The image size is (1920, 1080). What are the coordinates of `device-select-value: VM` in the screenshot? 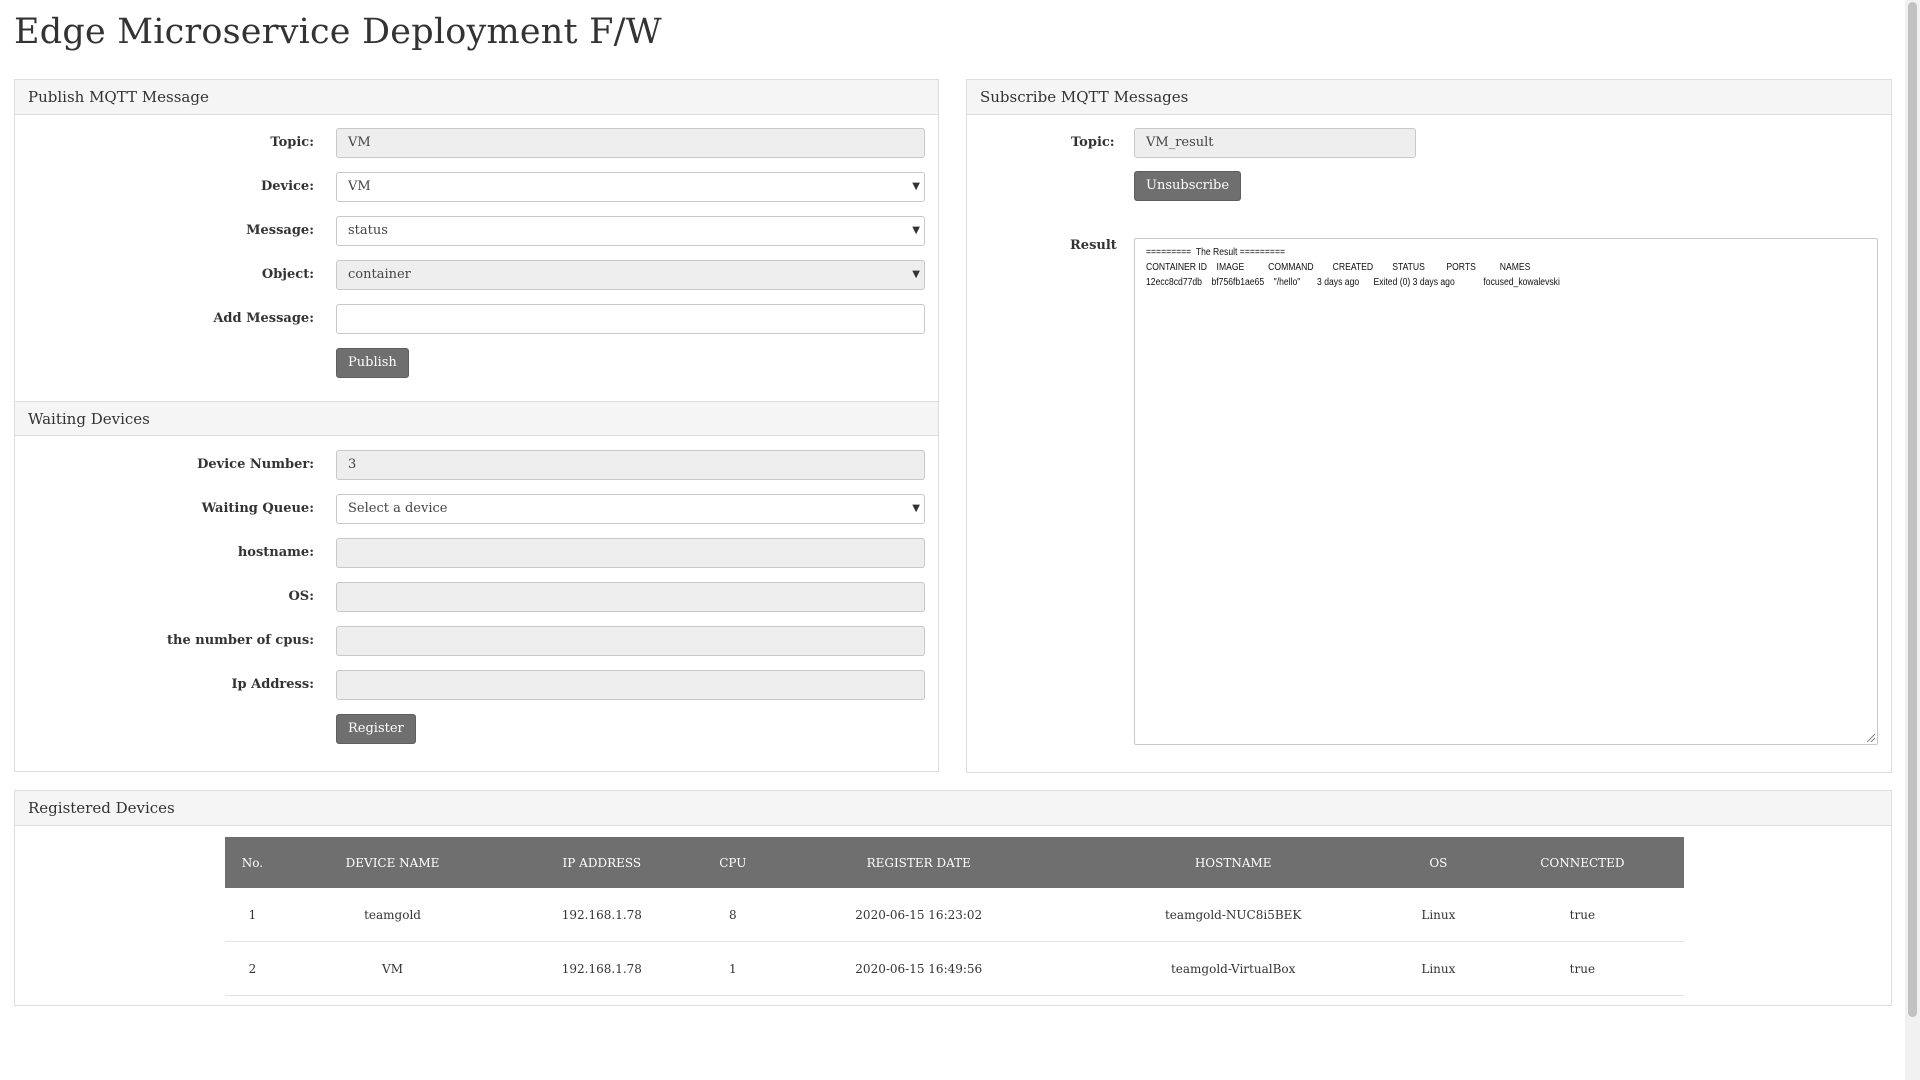 It's located at (359, 186).